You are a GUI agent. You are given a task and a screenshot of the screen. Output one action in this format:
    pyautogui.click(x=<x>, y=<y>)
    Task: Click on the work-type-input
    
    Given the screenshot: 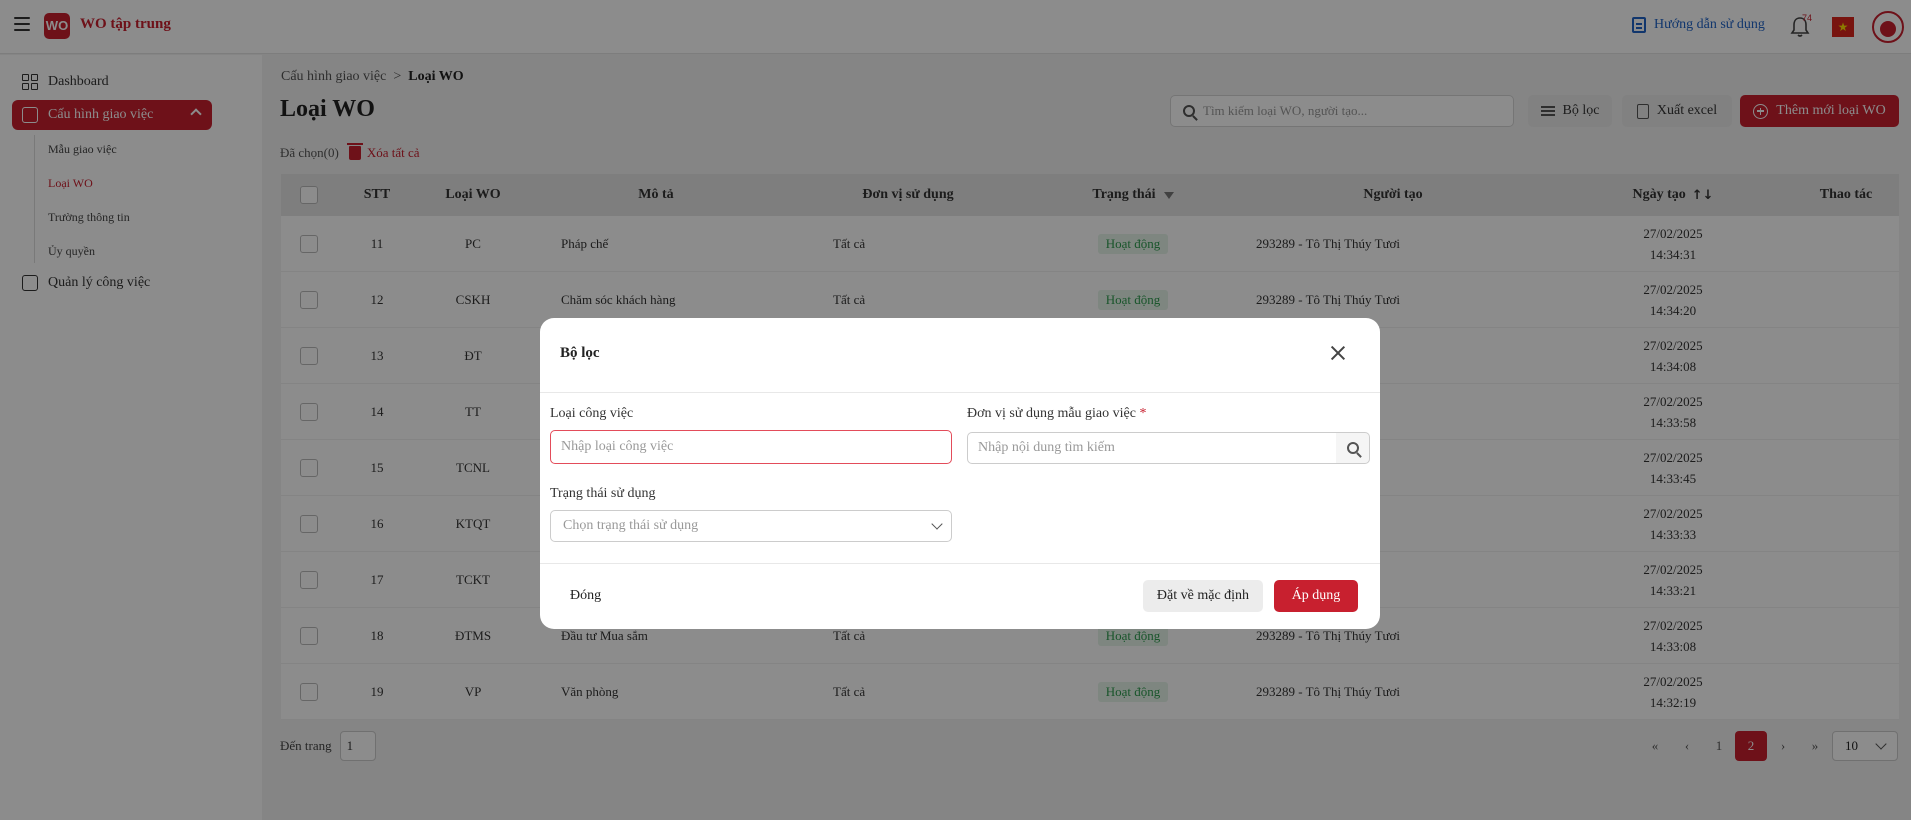 What is the action you would take?
    pyautogui.click(x=751, y=447)
    